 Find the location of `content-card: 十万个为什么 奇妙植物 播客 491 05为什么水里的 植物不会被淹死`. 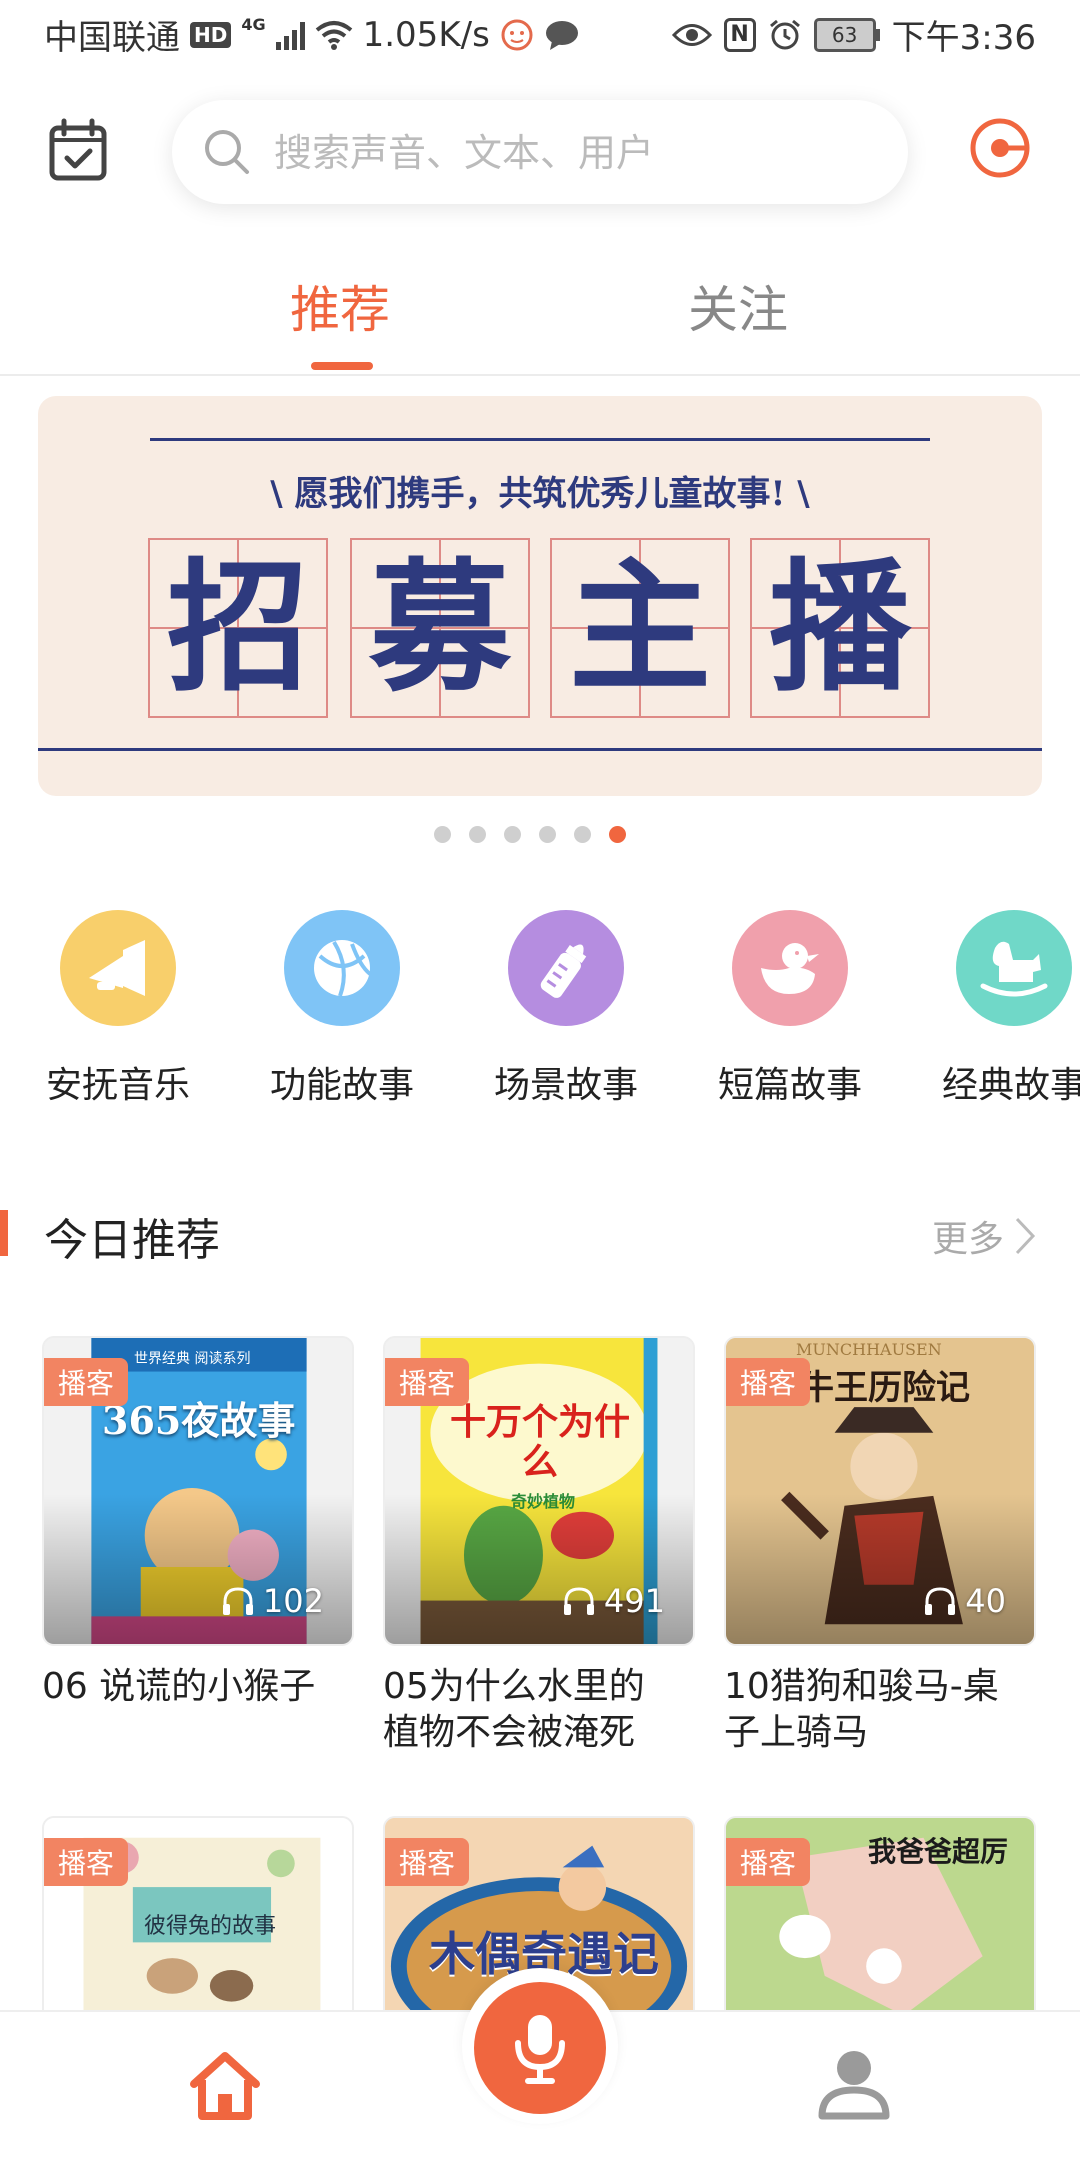

content-card: 十万个为什么 奇妙植物 播客 491 05为什么水里的 植物不会被淹死 is located at coordinates (539, 1546).